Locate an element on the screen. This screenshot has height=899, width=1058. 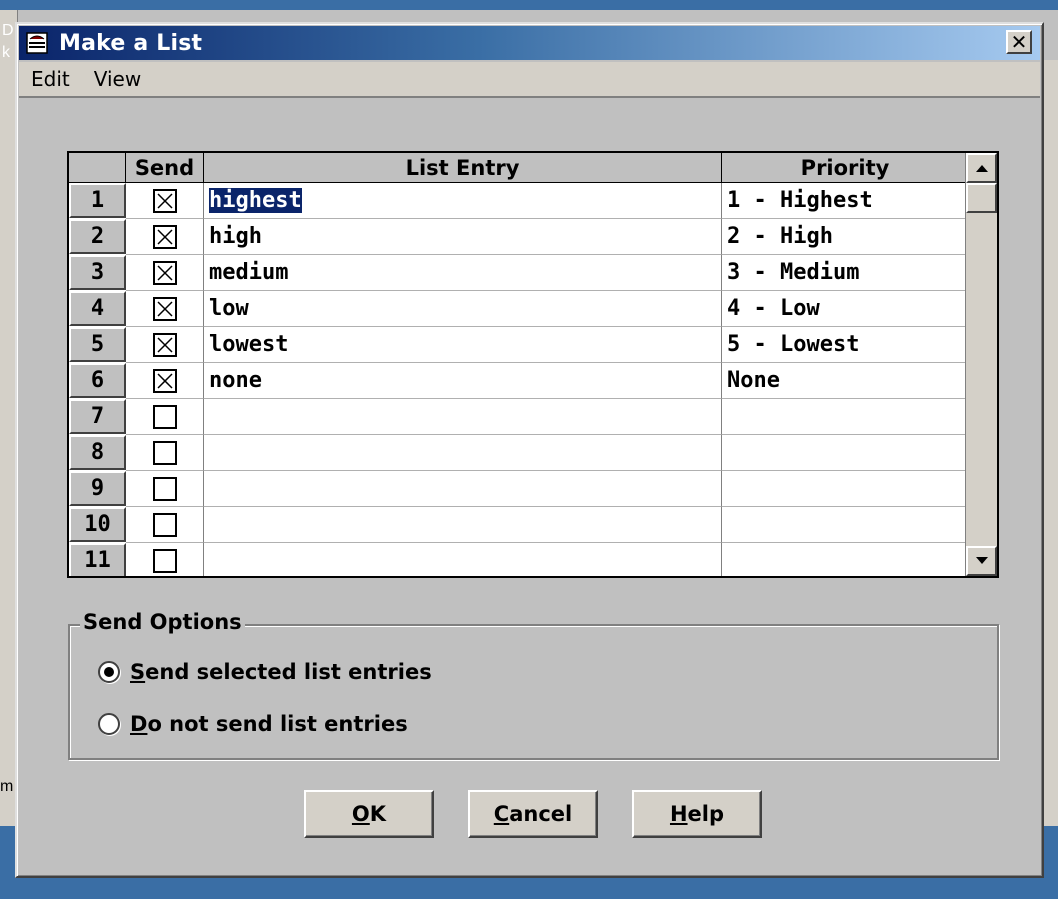
menu-bar: Edit View is located at coordinates (529, 80).